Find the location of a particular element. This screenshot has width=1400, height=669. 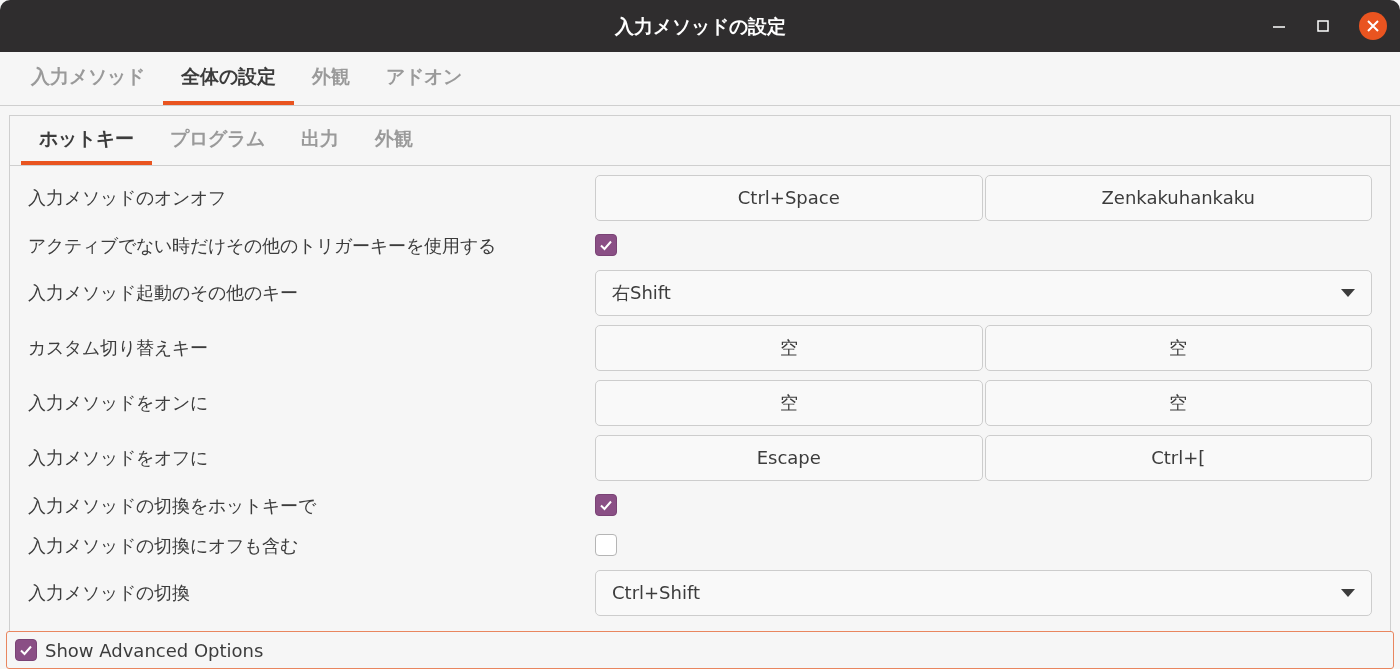

setting-label: 入力メソッドの切換をホットキーで is located at coordinates (172, 505).